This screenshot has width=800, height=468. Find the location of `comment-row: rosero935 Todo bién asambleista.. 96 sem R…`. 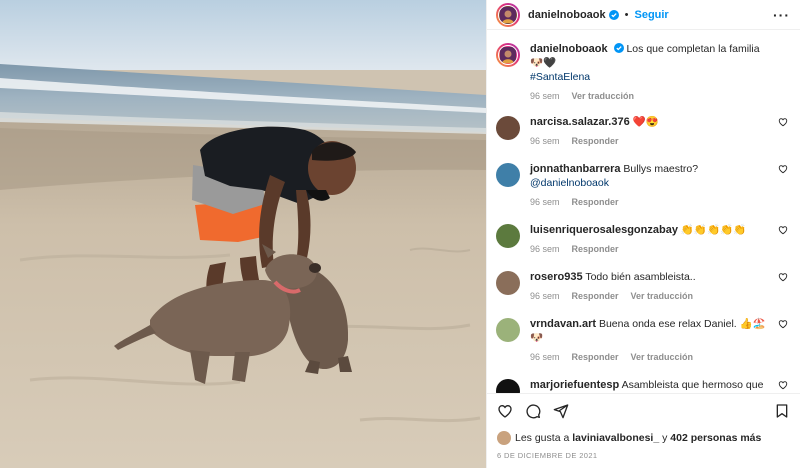

comment-row: rosero935 Todo bién asambleista.. 96 sem R… is located at coordinates (643, 286).